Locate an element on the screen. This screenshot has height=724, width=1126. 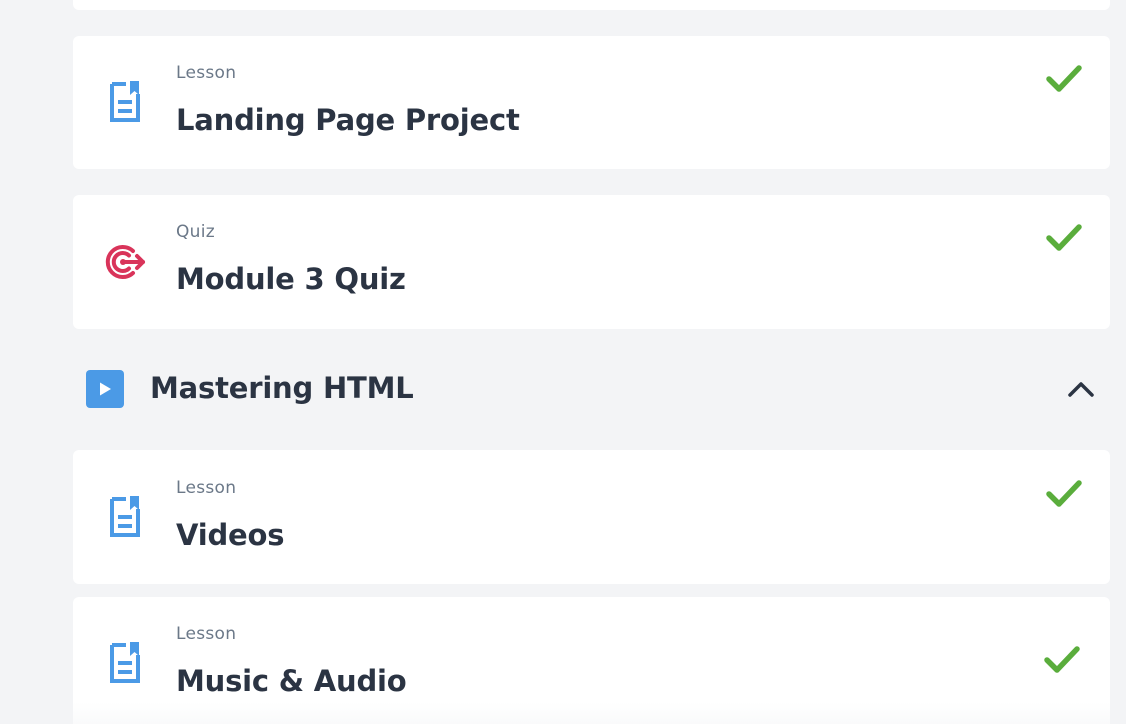
section-header-mastering-html: Mastering HTML is located at coordinates (591, 390).